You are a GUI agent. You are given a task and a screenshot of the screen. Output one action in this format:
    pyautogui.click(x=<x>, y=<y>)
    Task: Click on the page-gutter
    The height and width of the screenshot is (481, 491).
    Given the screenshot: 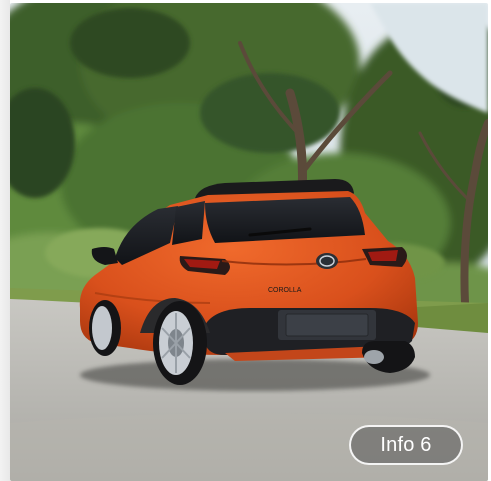 What is the action you would take?
    pyautogui.click(x=5, y=240)
    